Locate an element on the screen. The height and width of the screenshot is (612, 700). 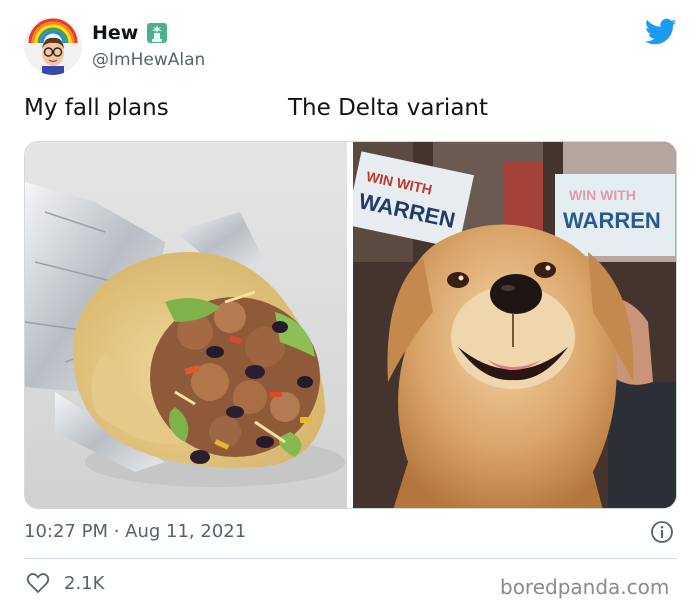
heart-icon is located at coordinates (38, 583).